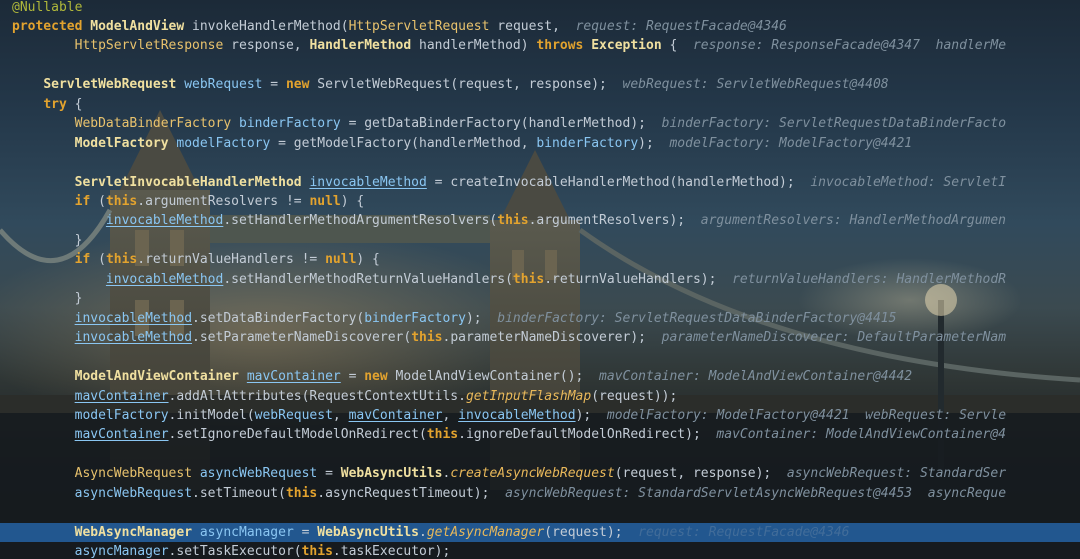 Image resolution: width=1080 pixels, height=559 pixels. What do you see at coordinates (55, 104) in the screenshot?
I see `code-token: try` at bounding box center [55, 104].